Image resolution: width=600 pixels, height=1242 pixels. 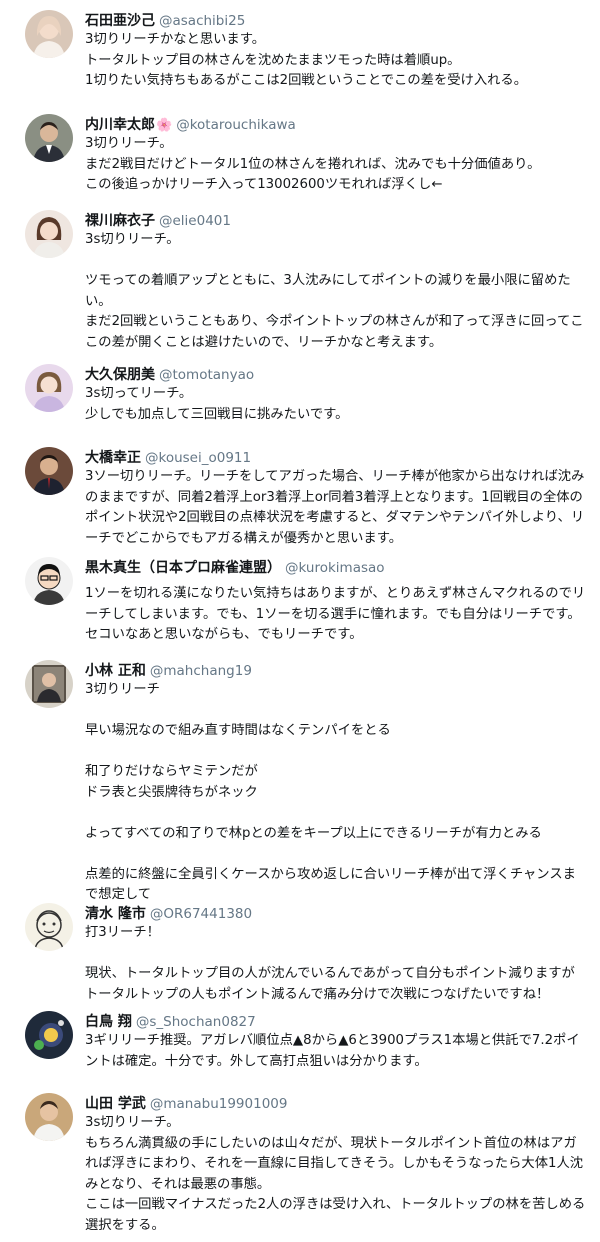 I want to click on user-handle: @elie0401, so click(x=195, y=221).